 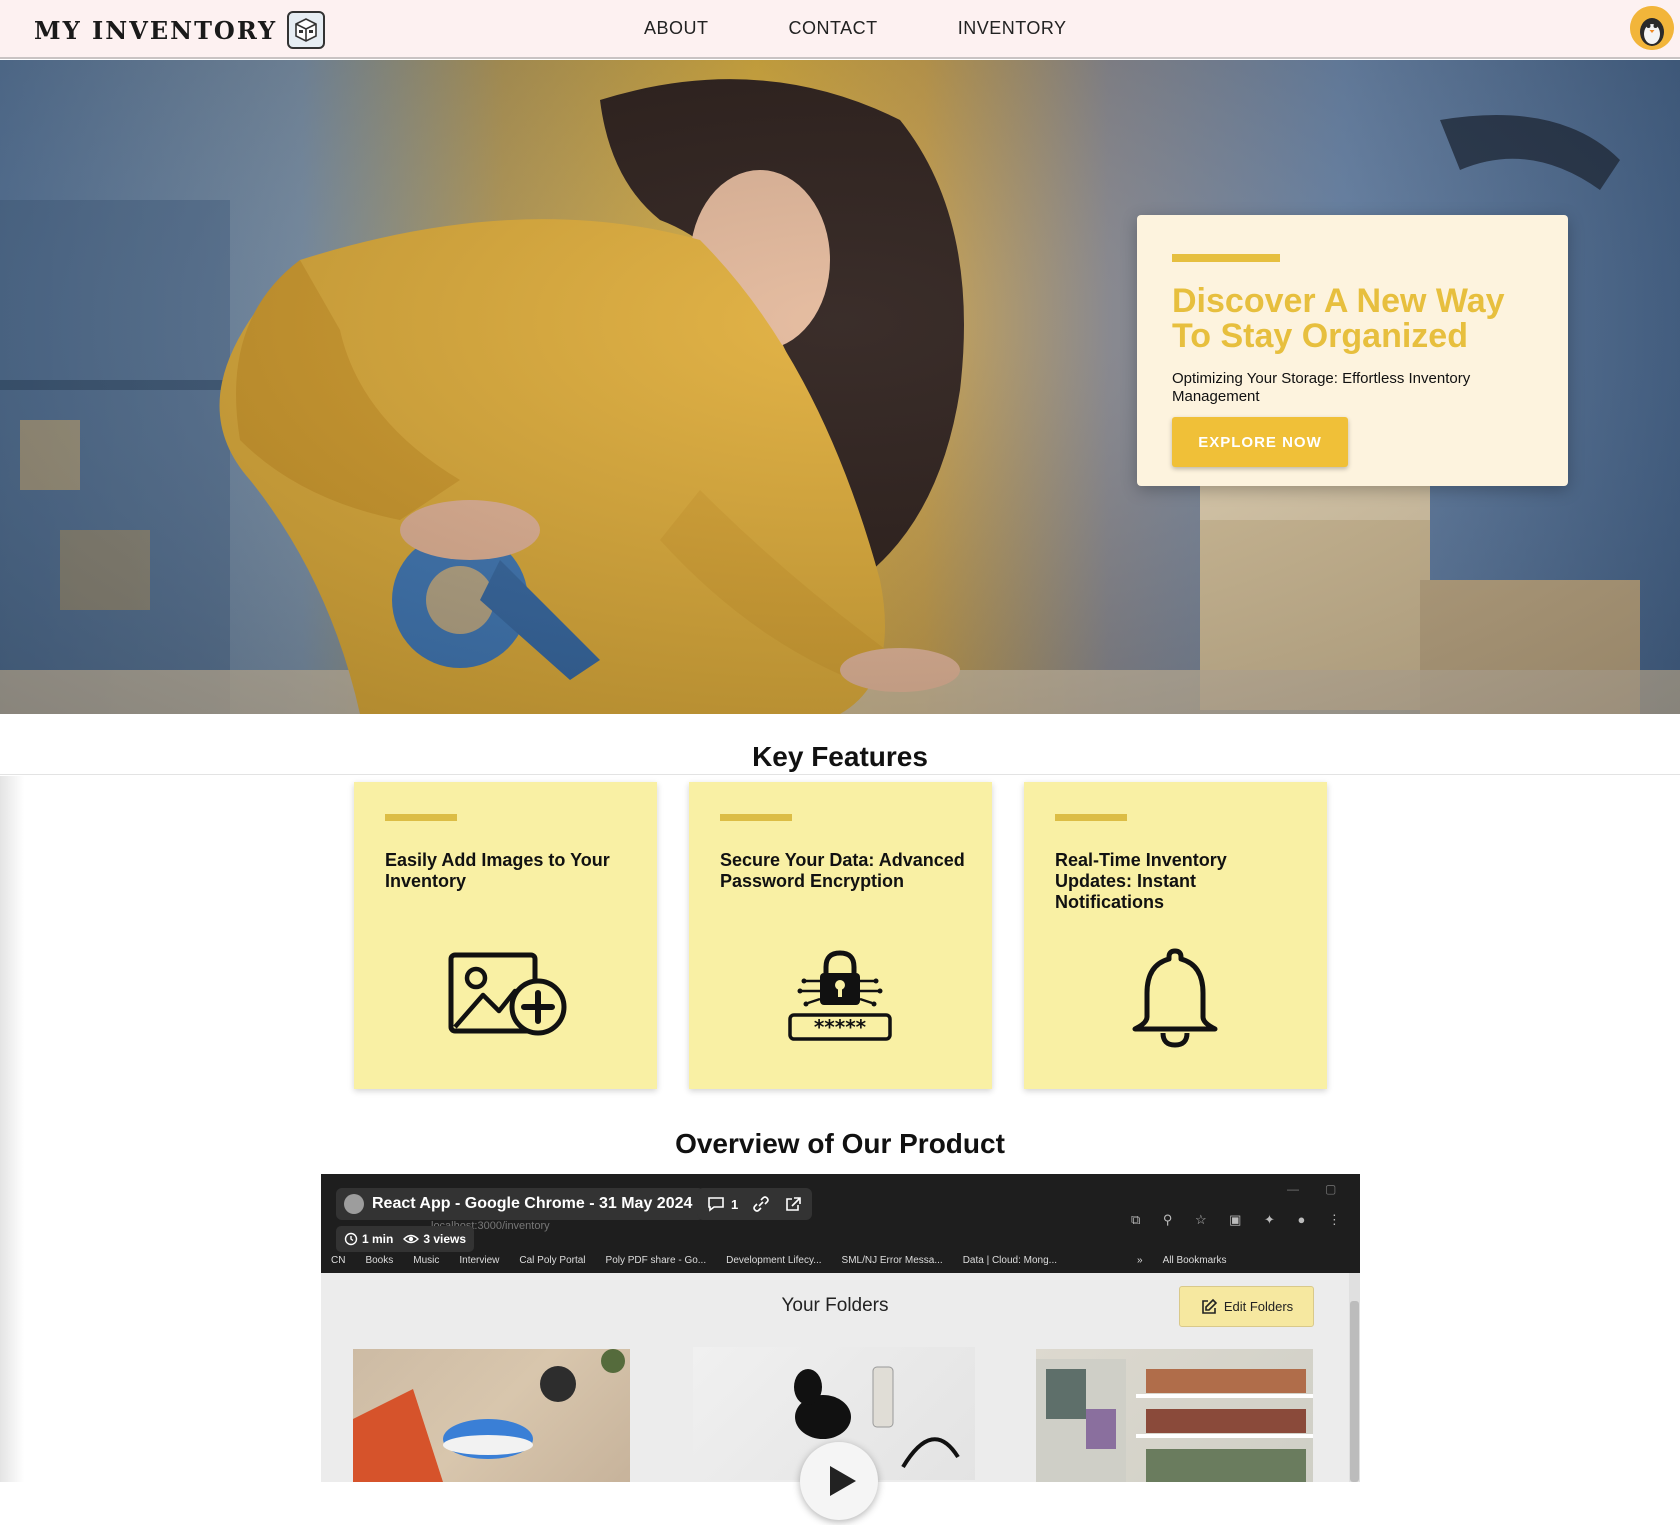 I want to click on navbar: MY INVENTORY ABOUT CONTACT INVENTORY, so click(x=840, y=29).